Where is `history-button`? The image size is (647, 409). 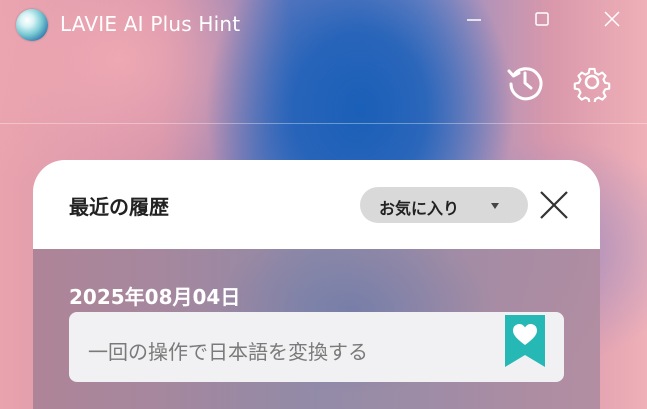
history-button is located at coordinates (525, 82).